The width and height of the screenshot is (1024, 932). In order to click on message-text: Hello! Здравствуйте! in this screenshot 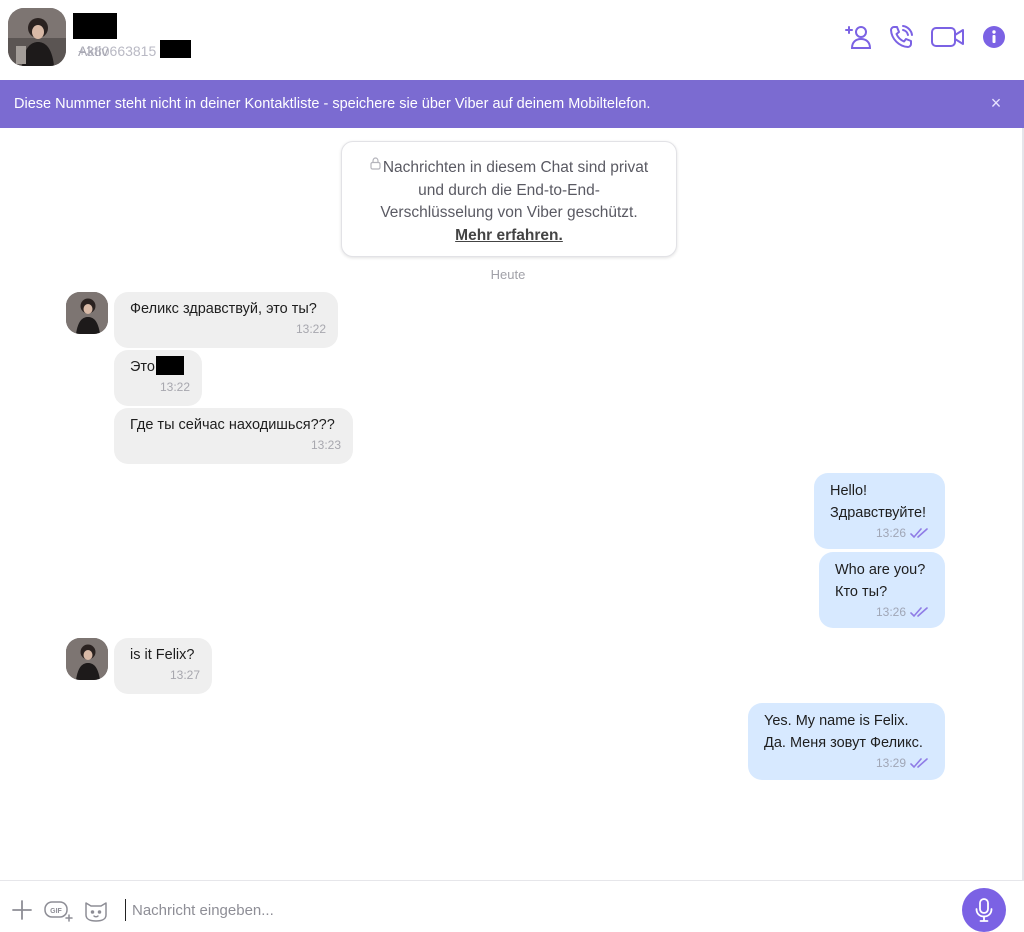, I will do `click(878, 502)`.